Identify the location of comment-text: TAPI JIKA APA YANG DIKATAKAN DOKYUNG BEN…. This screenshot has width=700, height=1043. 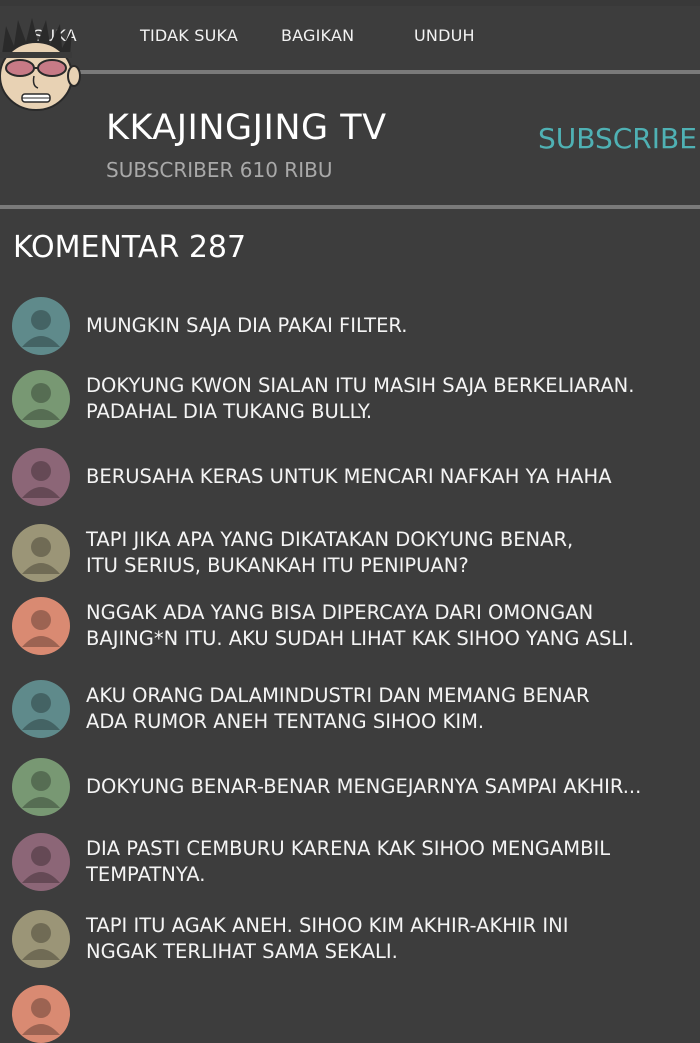
(329, 553).